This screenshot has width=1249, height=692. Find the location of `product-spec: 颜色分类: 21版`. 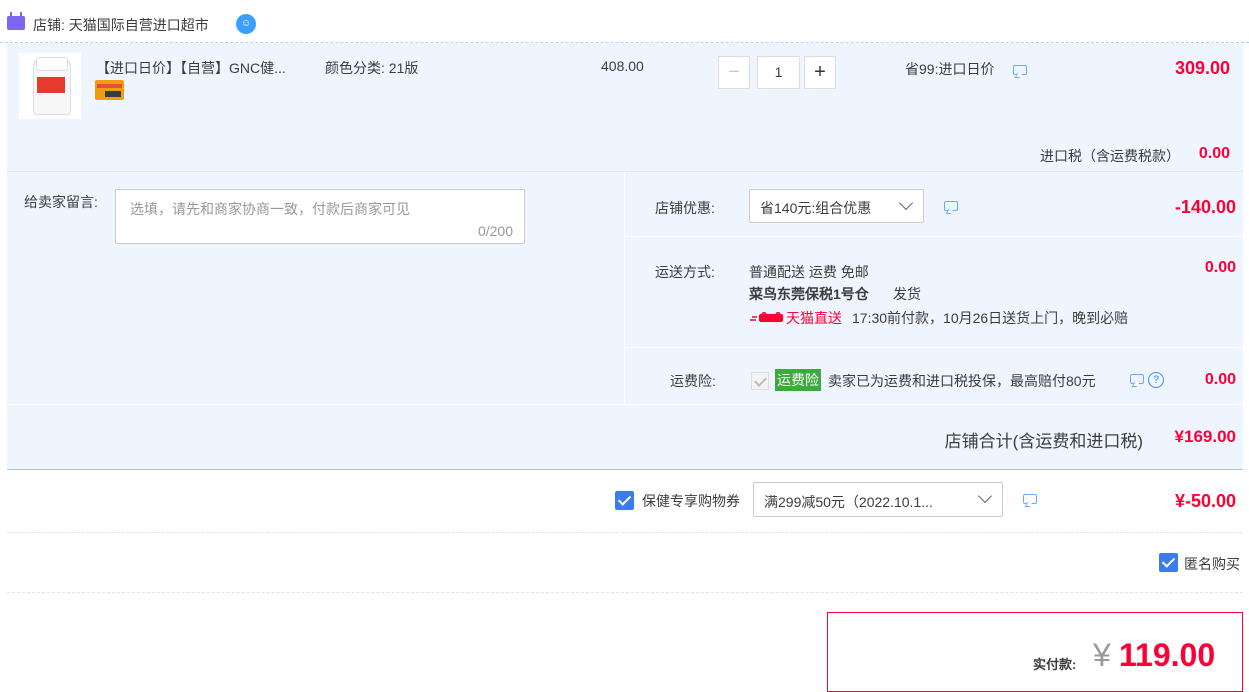

product-spec: 颜色分类: 21版 is located at coordinates (372, 68).